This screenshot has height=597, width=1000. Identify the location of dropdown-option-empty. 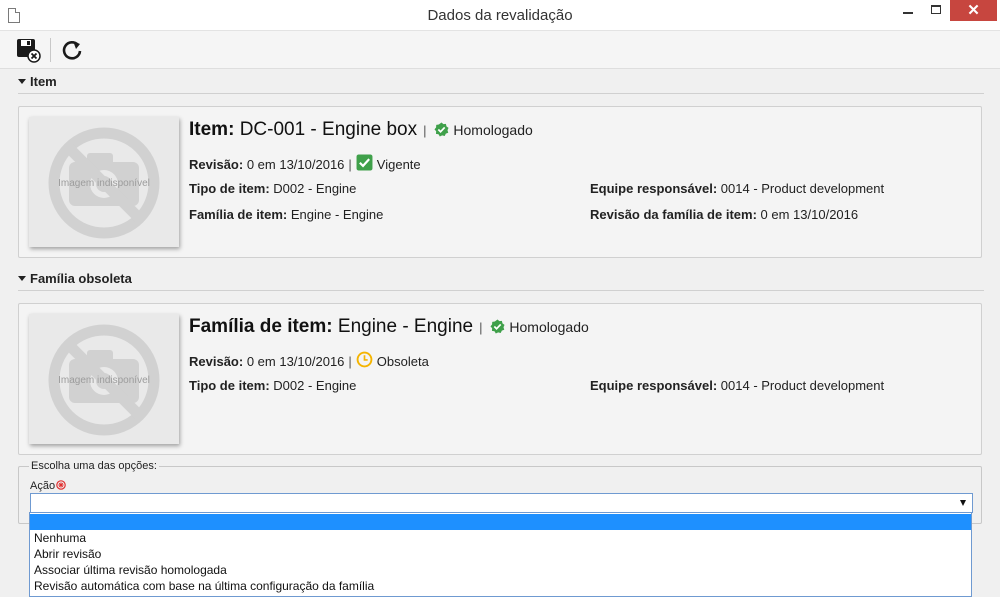
(500, 522).